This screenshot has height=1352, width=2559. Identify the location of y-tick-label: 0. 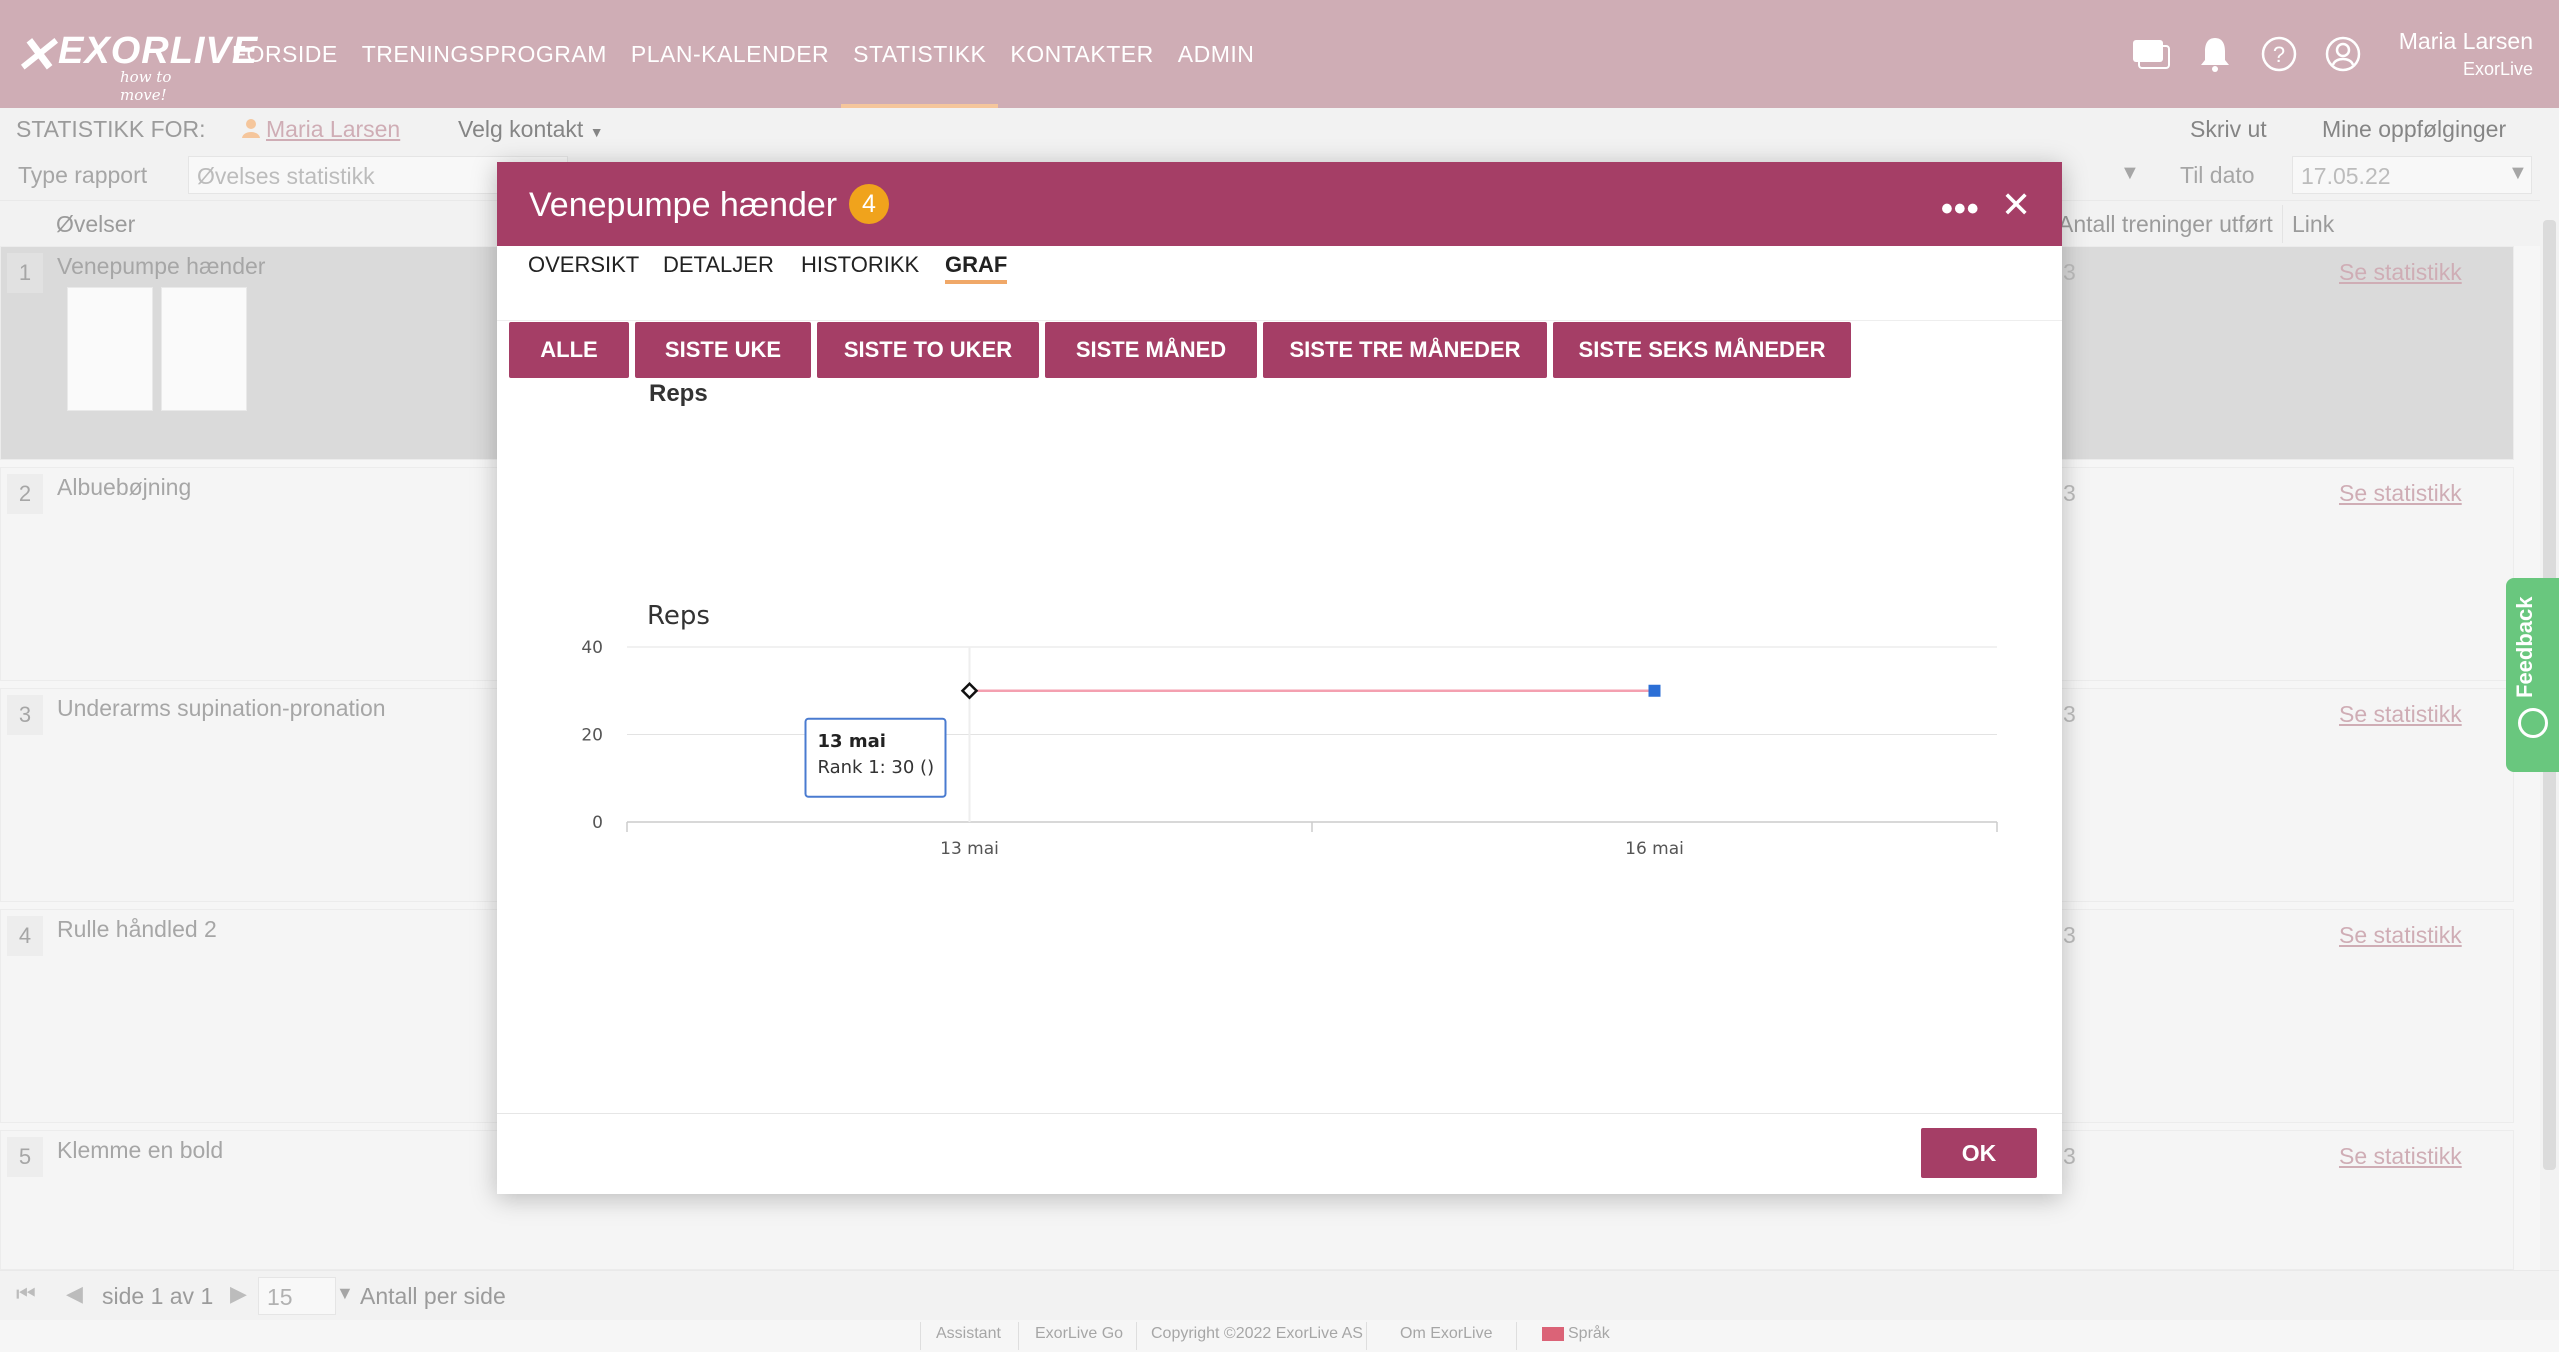
(597, 823).